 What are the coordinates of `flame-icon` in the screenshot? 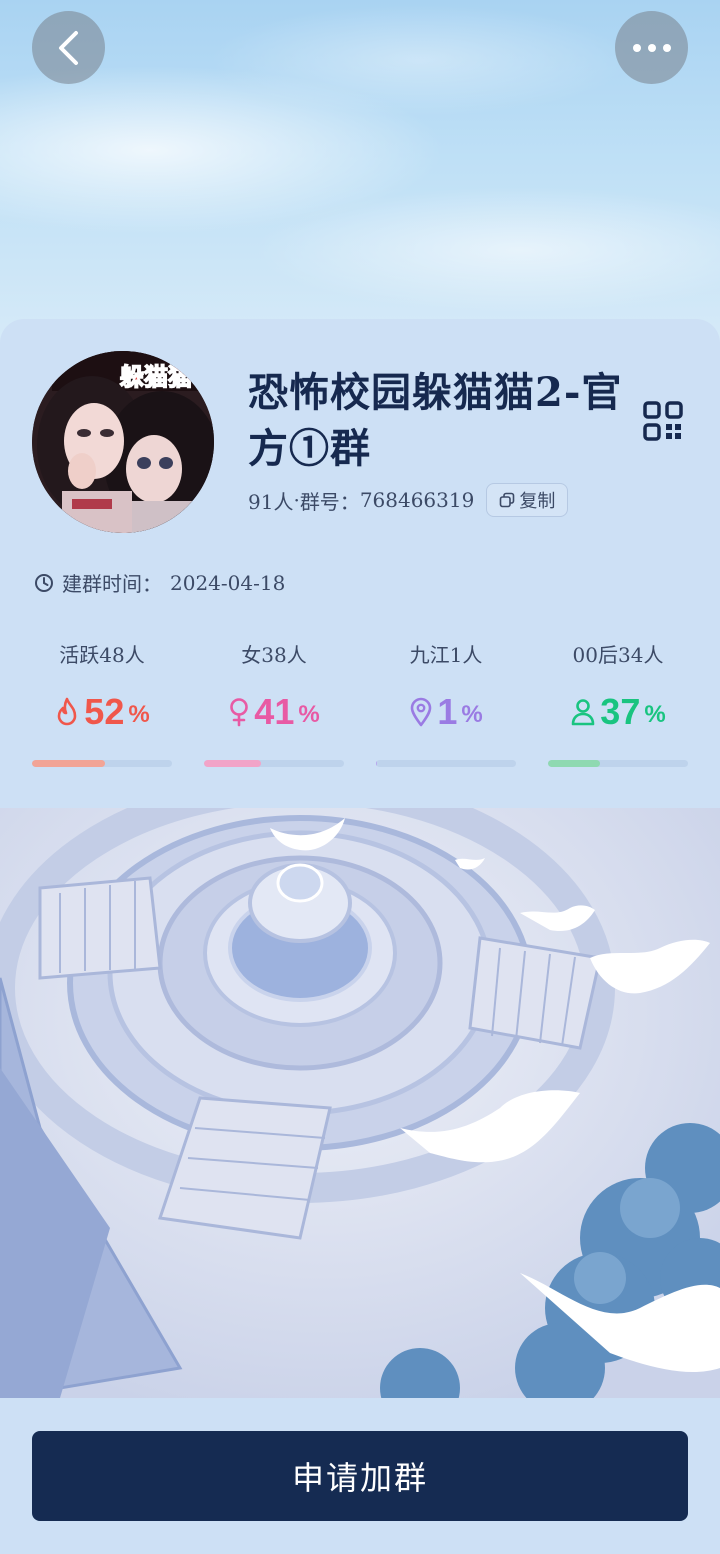 It's located at (67, 711).